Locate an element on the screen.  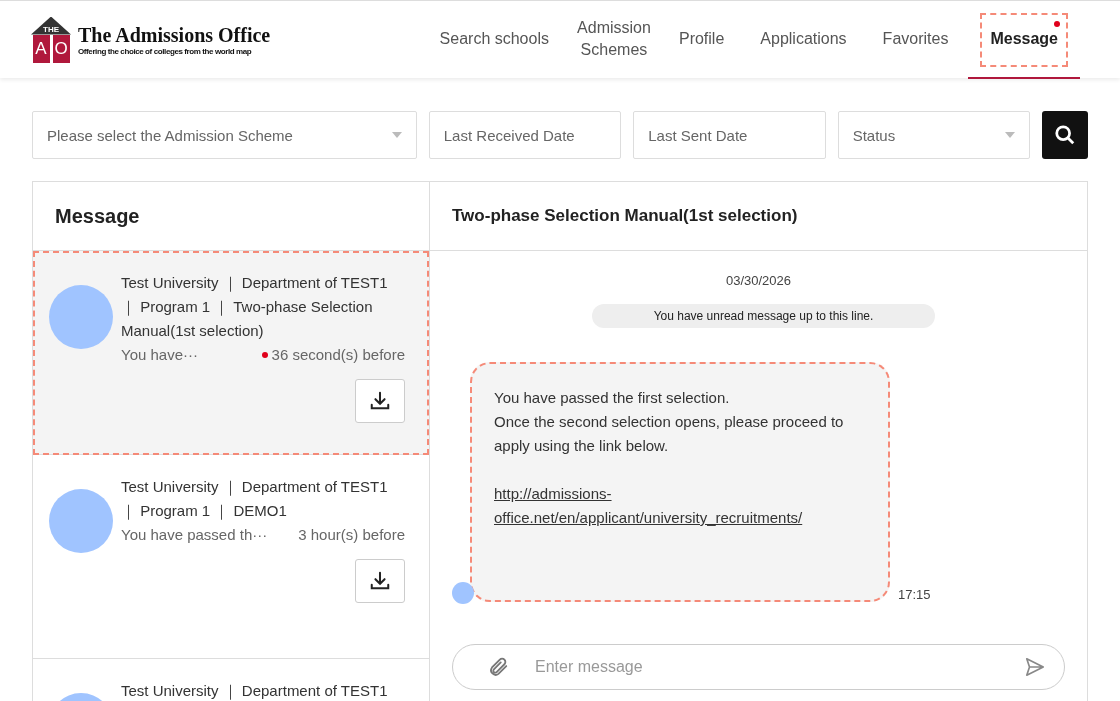
thread-title: Test University ｜ Department of TEST1 ｜ Program 1 ｜ Two-phase Selection Manual(1st selection) is located at coordinates (255, 307).